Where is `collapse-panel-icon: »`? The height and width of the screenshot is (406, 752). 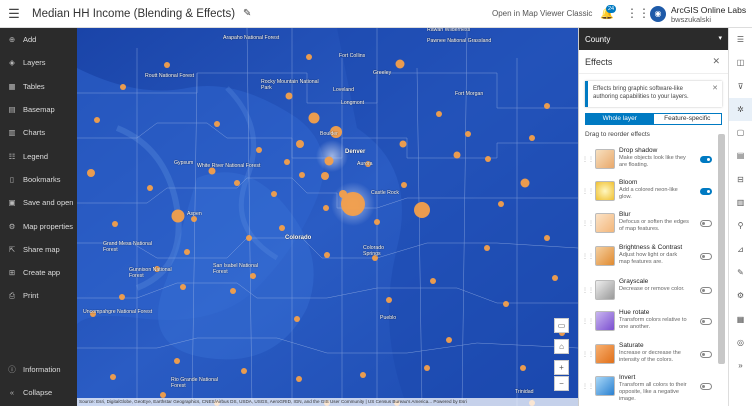
collapse-panel-icon: » is located at coordinates (740, 365).